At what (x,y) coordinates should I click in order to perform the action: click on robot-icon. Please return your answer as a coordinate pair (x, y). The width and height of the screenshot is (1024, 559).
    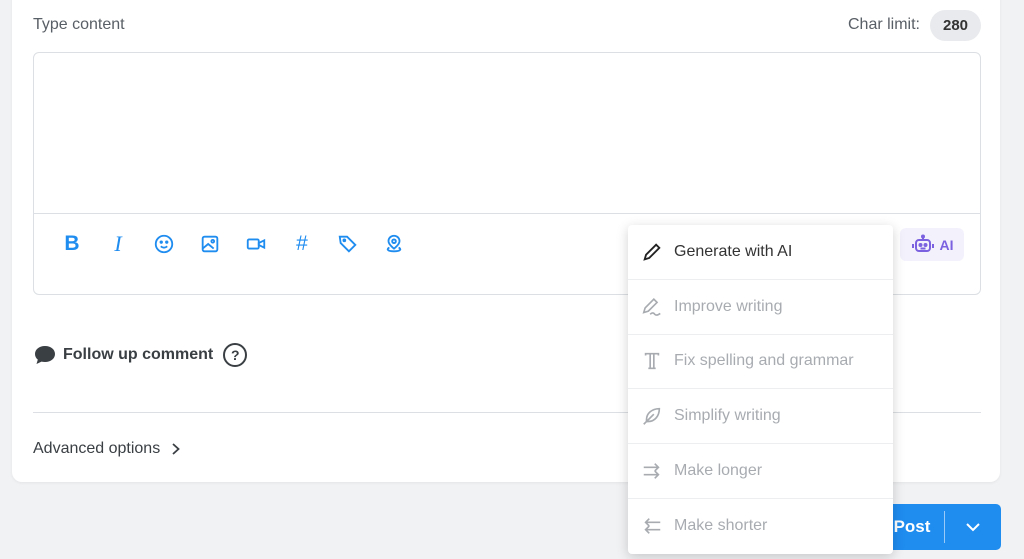
    Looking at the image, I should click on (922, 243).